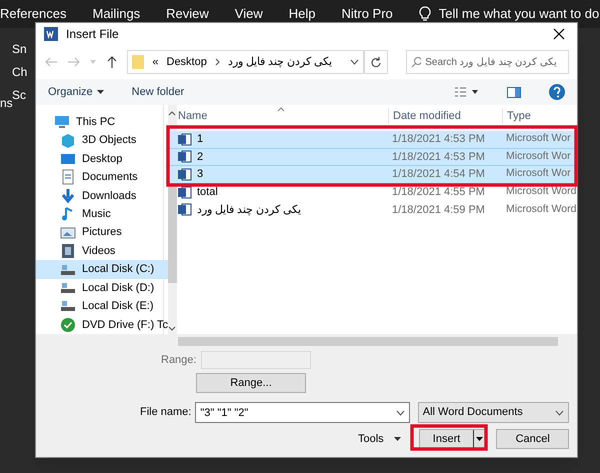 The height and width of the screenshot is (473, 600). Describe the element at coordinates (371, 157) in the screenshot. I see `file-row: 2 1/18/2021 4:53 PM Microsoft Wor` at that location.